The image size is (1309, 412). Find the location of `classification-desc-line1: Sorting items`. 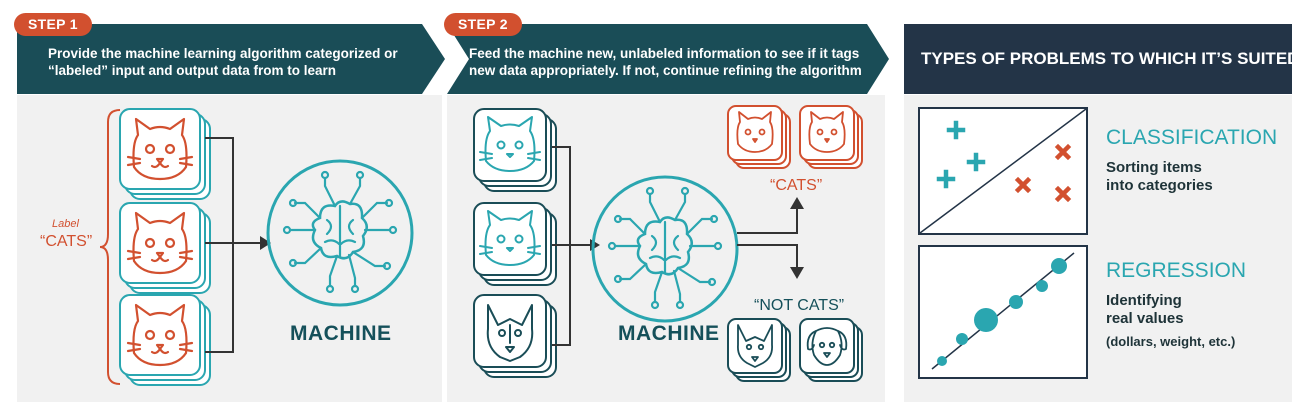

classification-desc-line1: Sorting items is located at coordinates (1154, 167).